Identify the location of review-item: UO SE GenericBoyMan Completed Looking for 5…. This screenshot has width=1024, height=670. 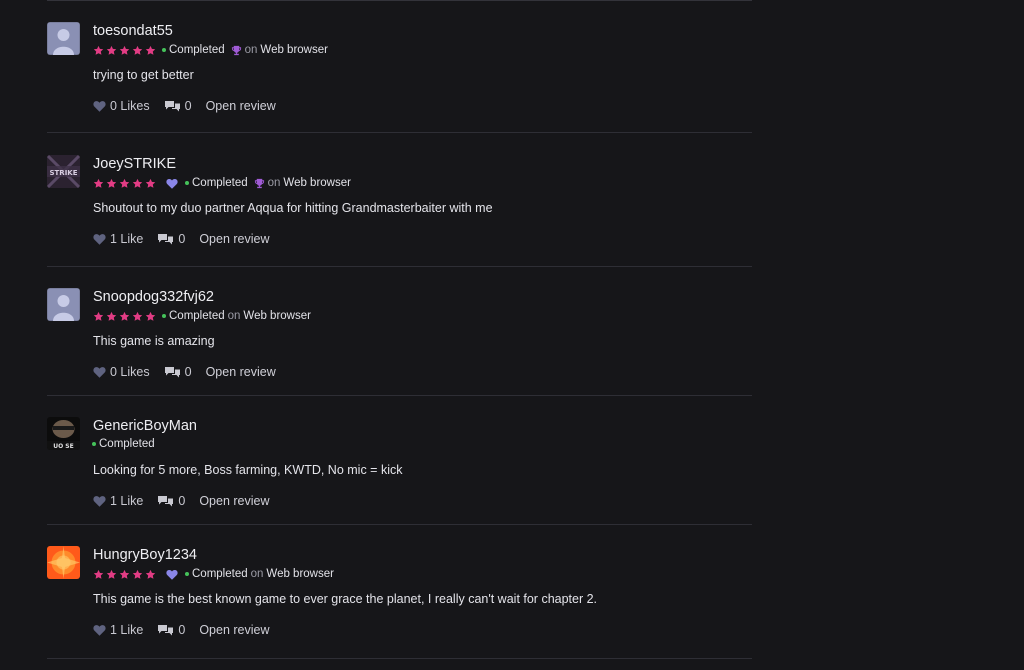
(399, 471).